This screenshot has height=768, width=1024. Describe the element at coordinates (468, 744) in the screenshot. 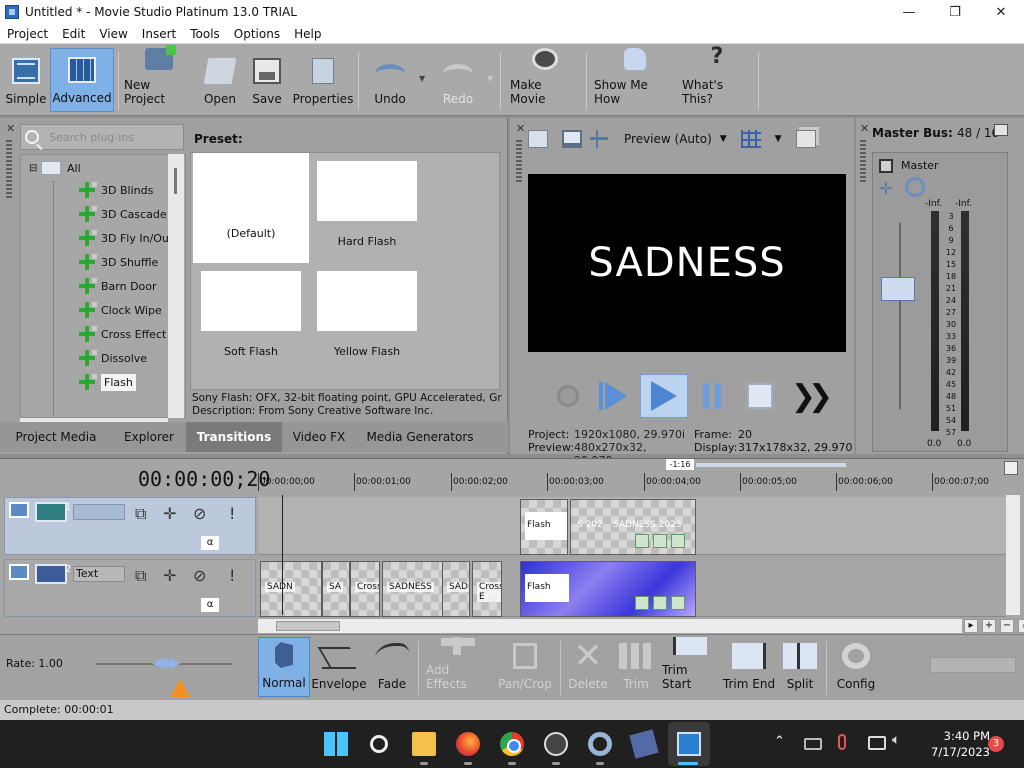

I see `firefox-icon` at that location.